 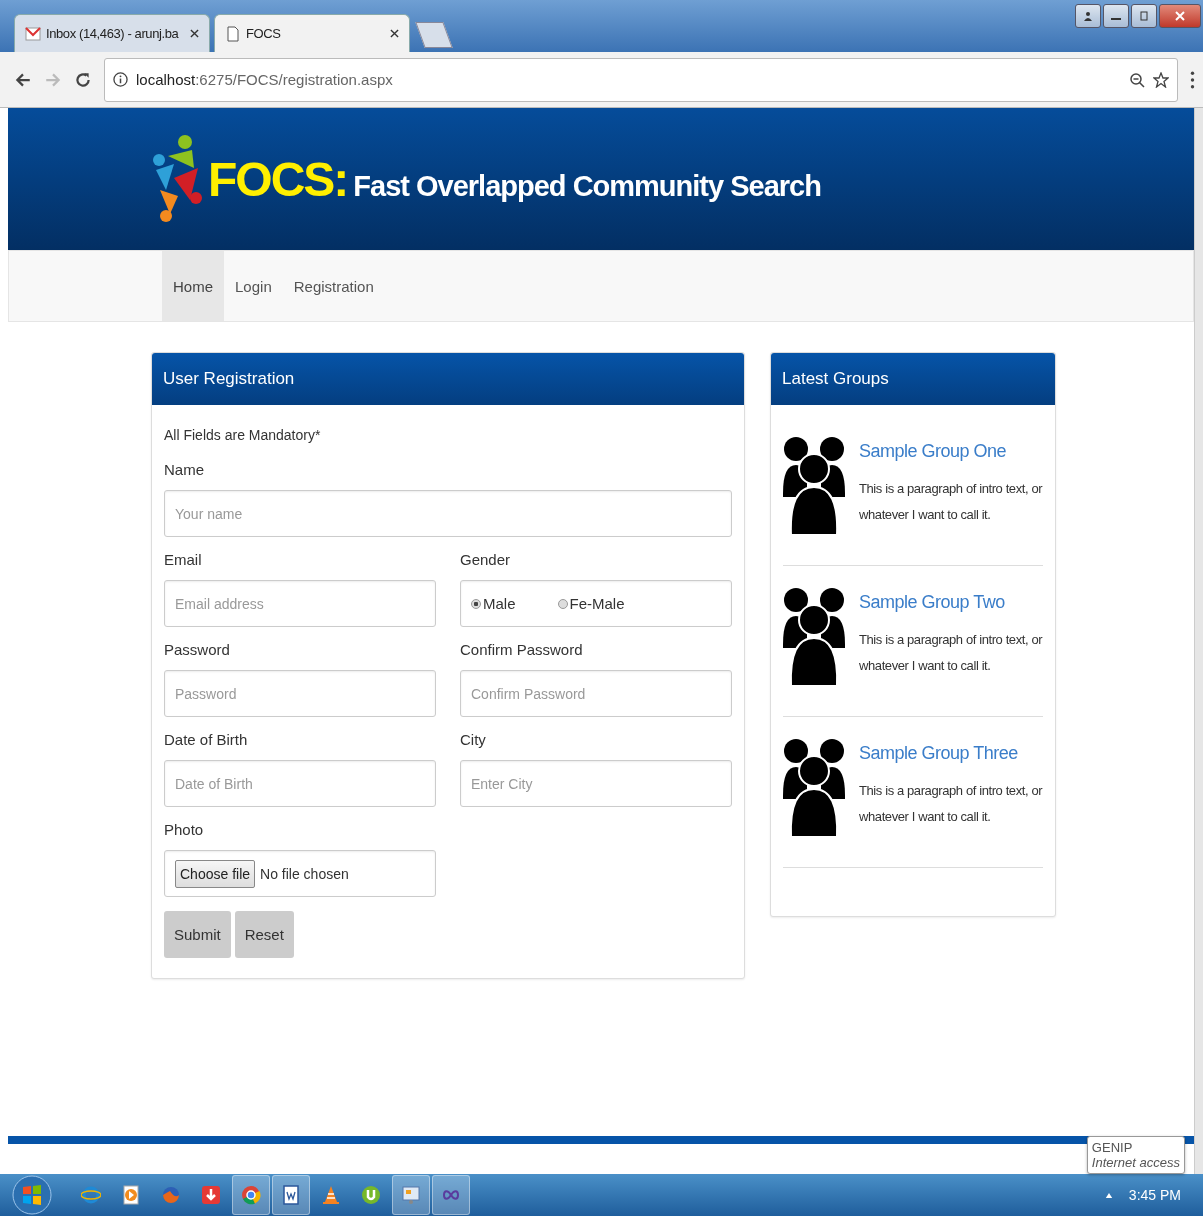 What do you see at coordinates (473, 739) in the screenshot?
I see `field-label: City` at bounding box center [473, 739].